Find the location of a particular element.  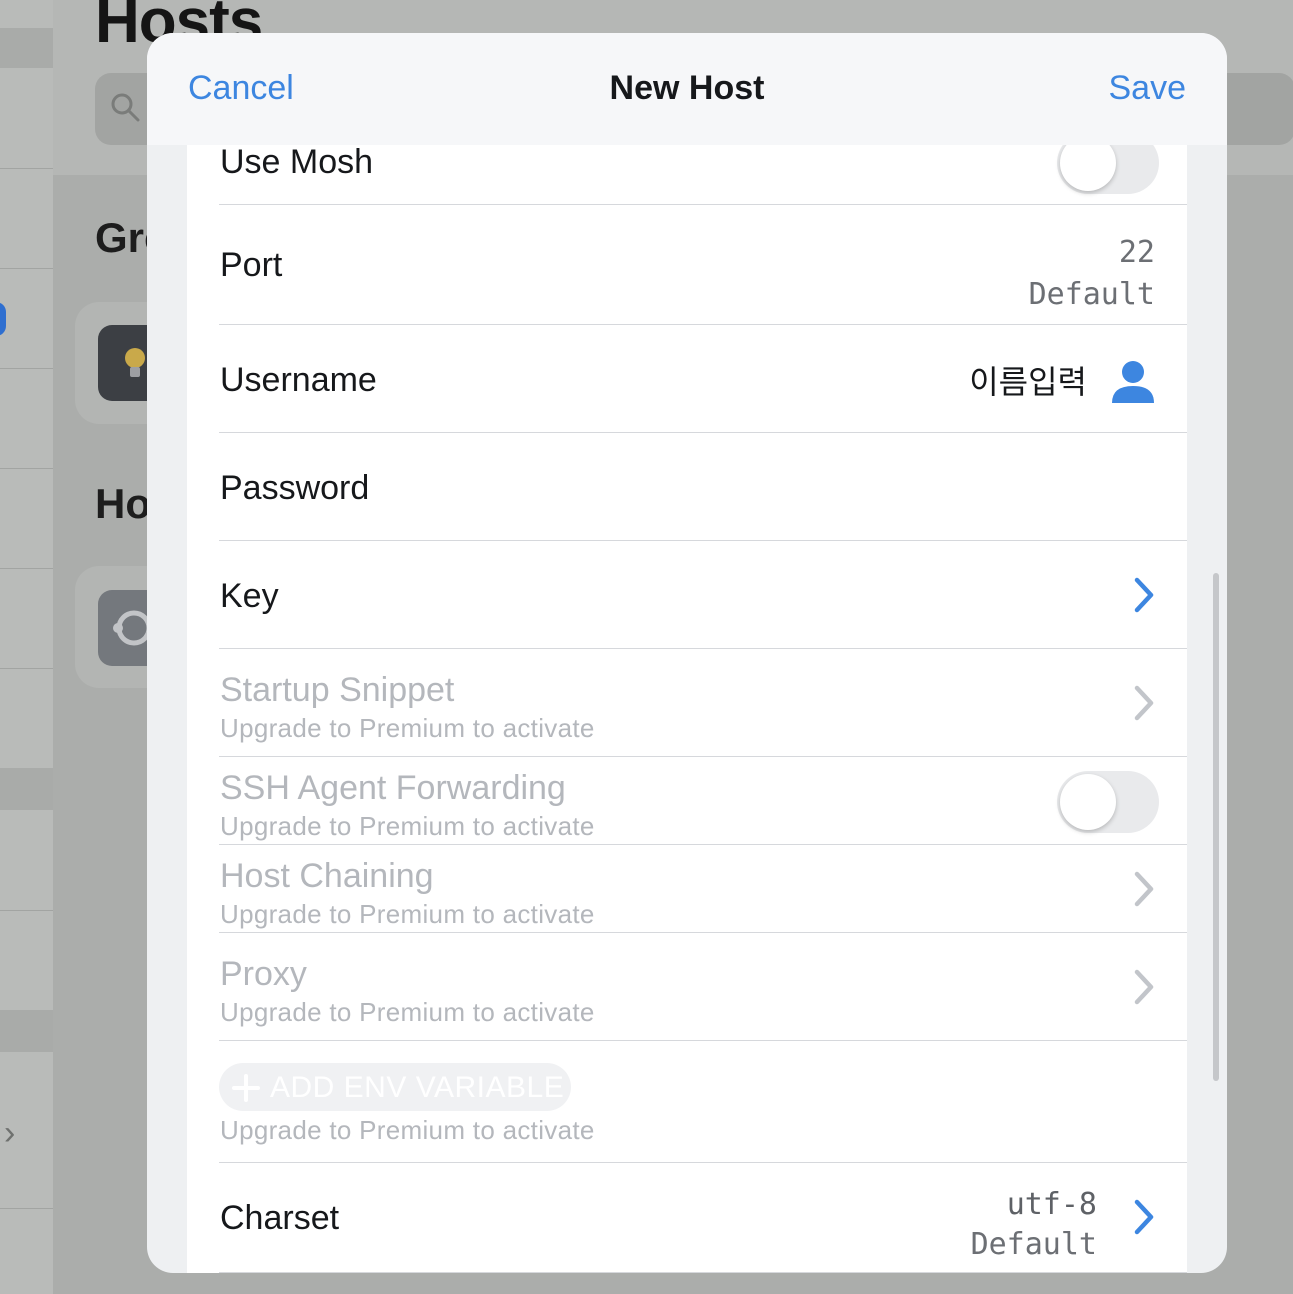

password-label: Password is located at coordinates (295, 488).